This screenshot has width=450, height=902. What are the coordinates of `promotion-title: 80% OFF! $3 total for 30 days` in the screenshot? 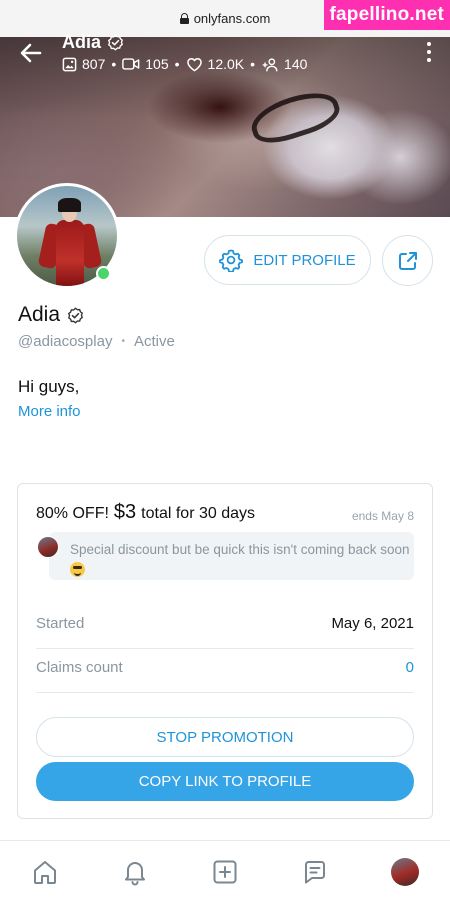 It's located at (145, 512).